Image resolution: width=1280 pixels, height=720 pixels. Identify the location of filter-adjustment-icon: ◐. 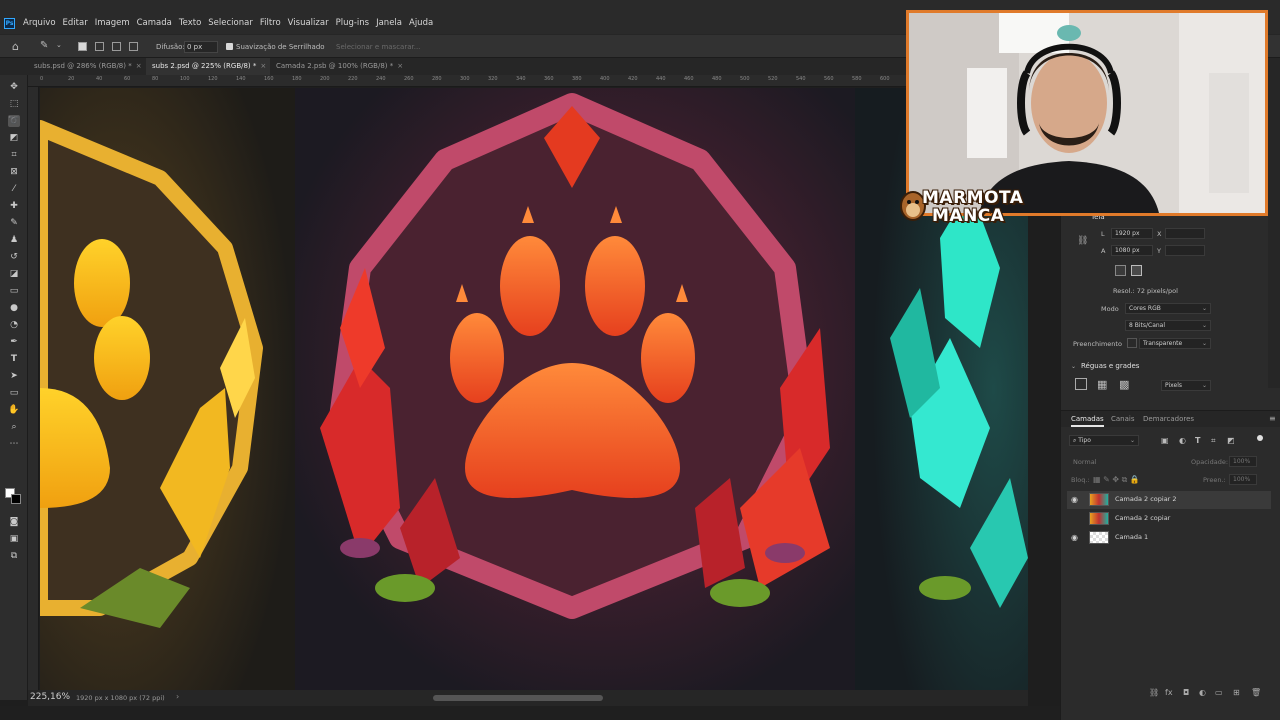
(1182, 440).